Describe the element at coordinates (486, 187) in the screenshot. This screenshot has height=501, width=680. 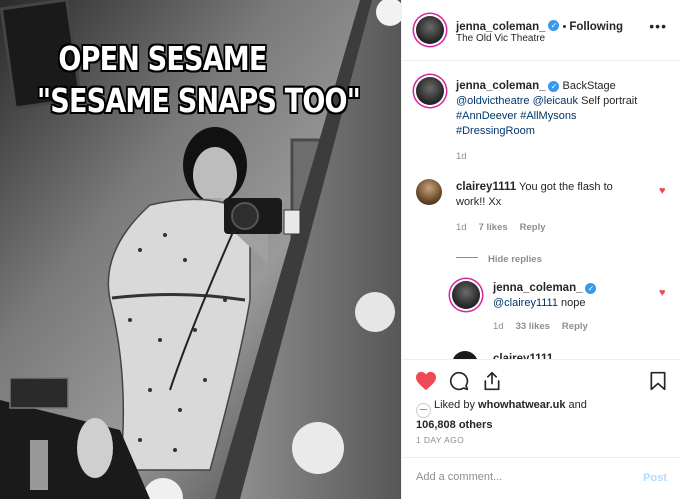
I see `comment-username: clairey1111` at that location.